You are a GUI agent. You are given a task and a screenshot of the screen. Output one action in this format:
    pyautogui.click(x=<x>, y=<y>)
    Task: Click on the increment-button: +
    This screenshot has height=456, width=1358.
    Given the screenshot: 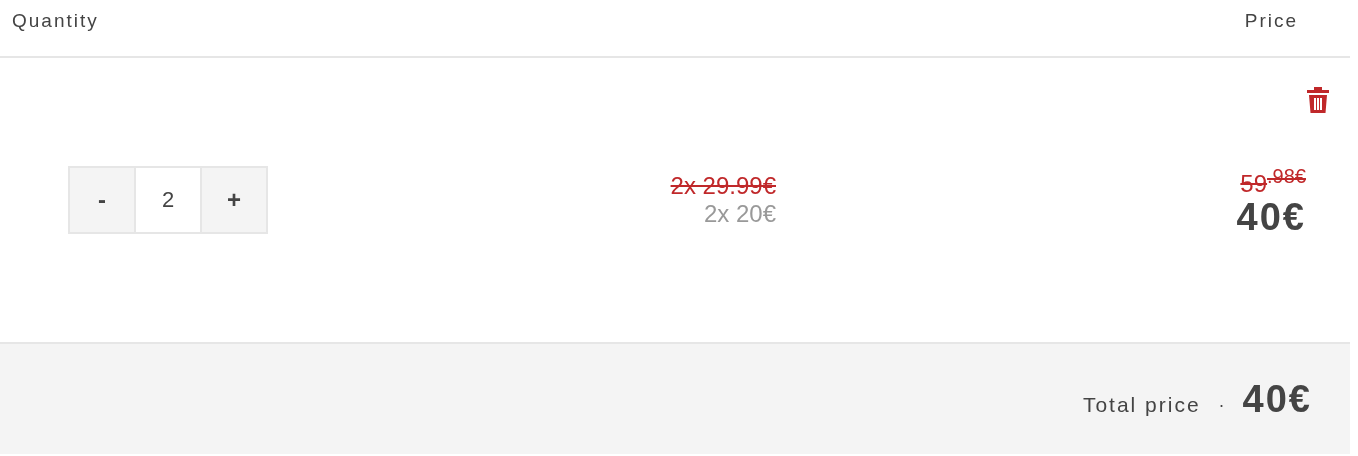 What is the action you would take?
    pyautogui.click(x=234, y=200)
    